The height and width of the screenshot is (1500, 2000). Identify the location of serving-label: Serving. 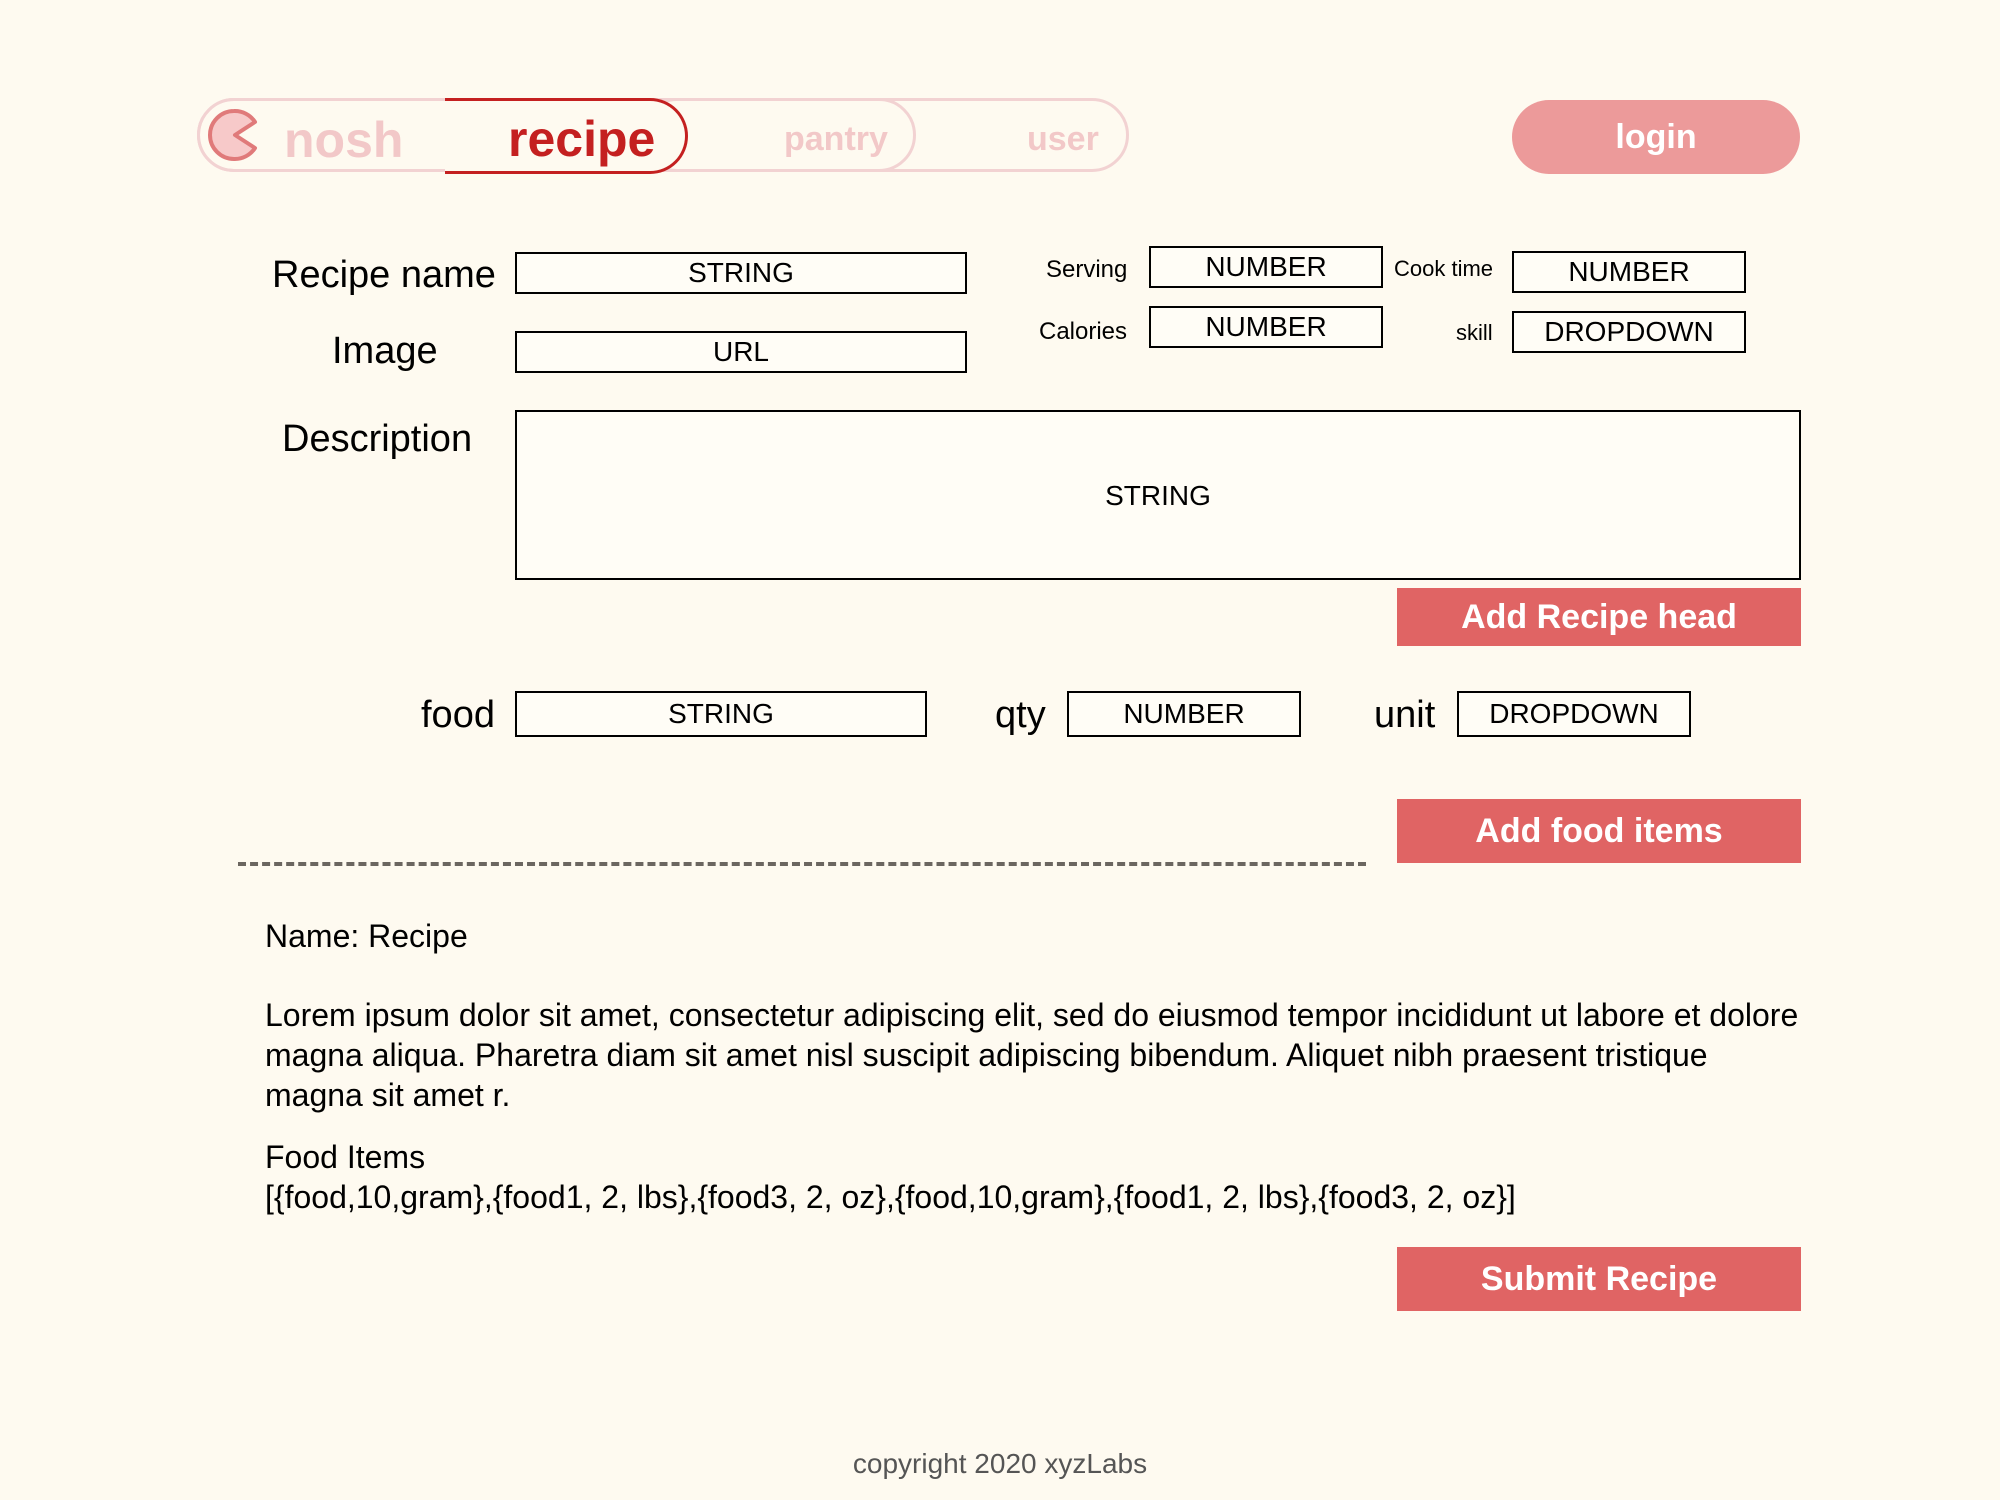
(1087, 269).